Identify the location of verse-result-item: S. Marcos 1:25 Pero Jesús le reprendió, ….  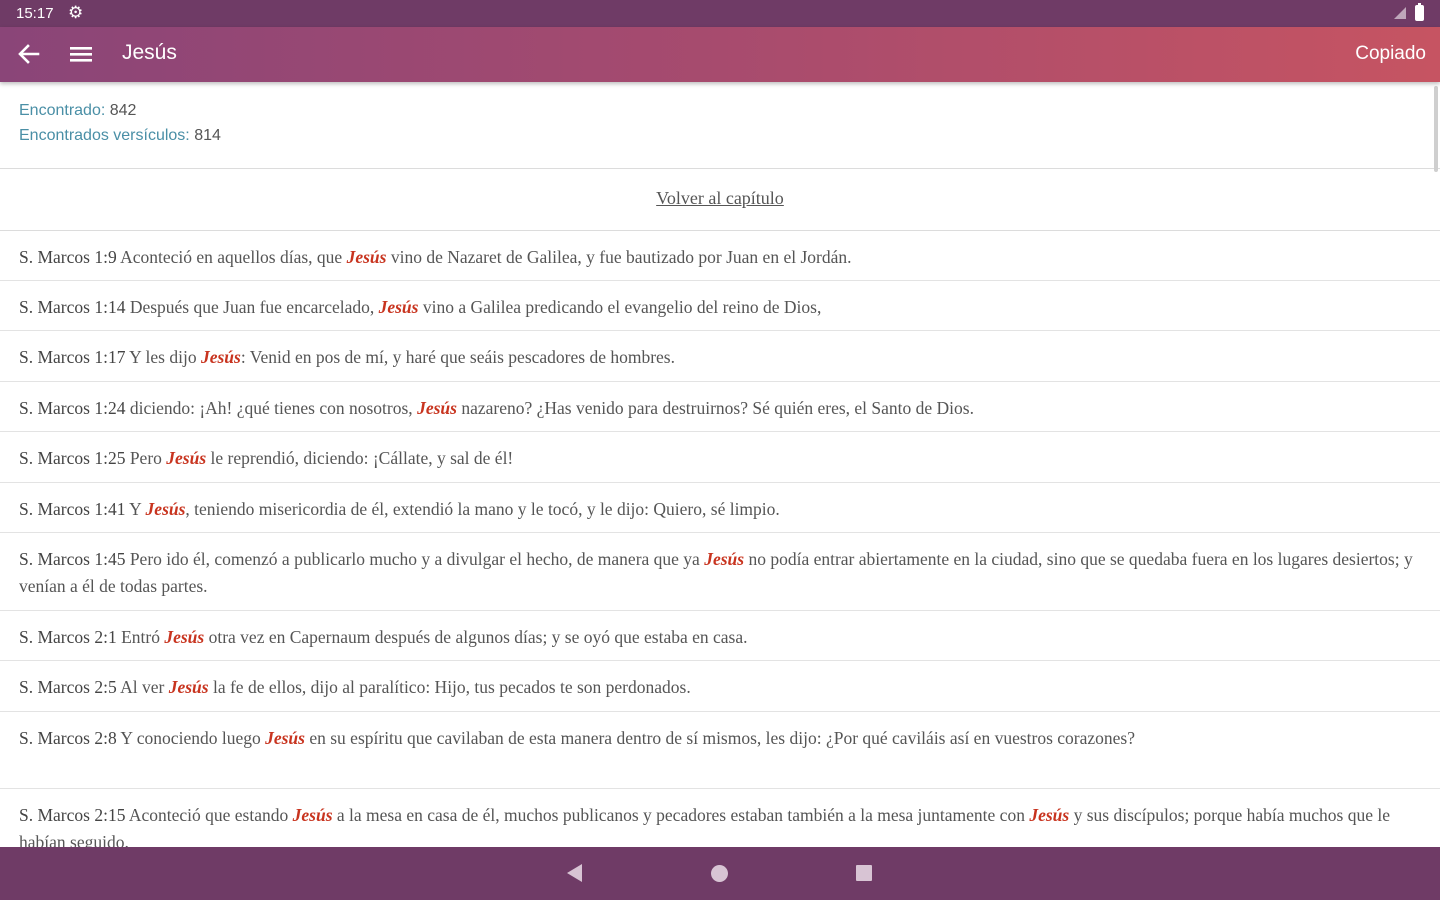
(720, 457).